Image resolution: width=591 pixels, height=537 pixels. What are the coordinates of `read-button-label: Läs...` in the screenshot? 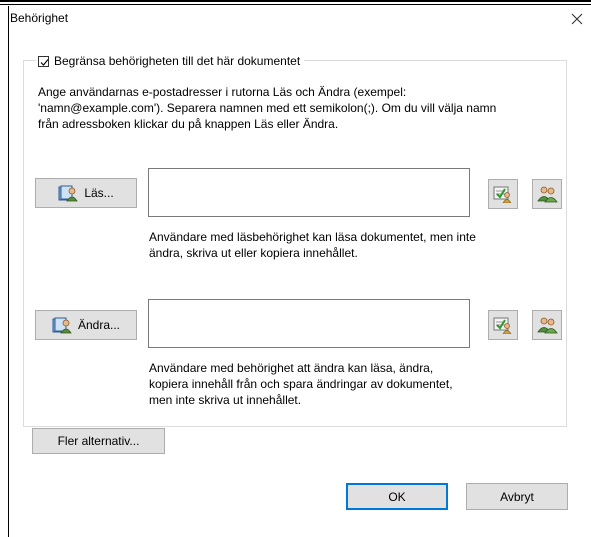 It's located at (99, 193).